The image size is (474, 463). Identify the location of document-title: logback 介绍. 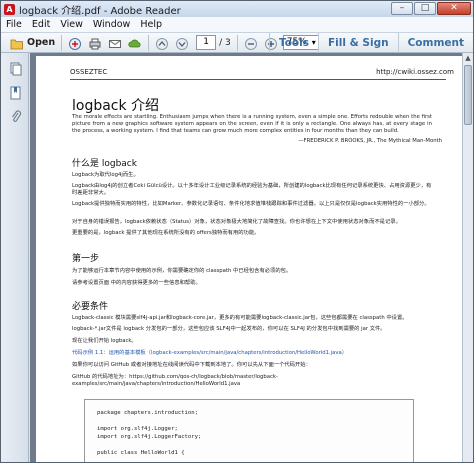
(116, 106).